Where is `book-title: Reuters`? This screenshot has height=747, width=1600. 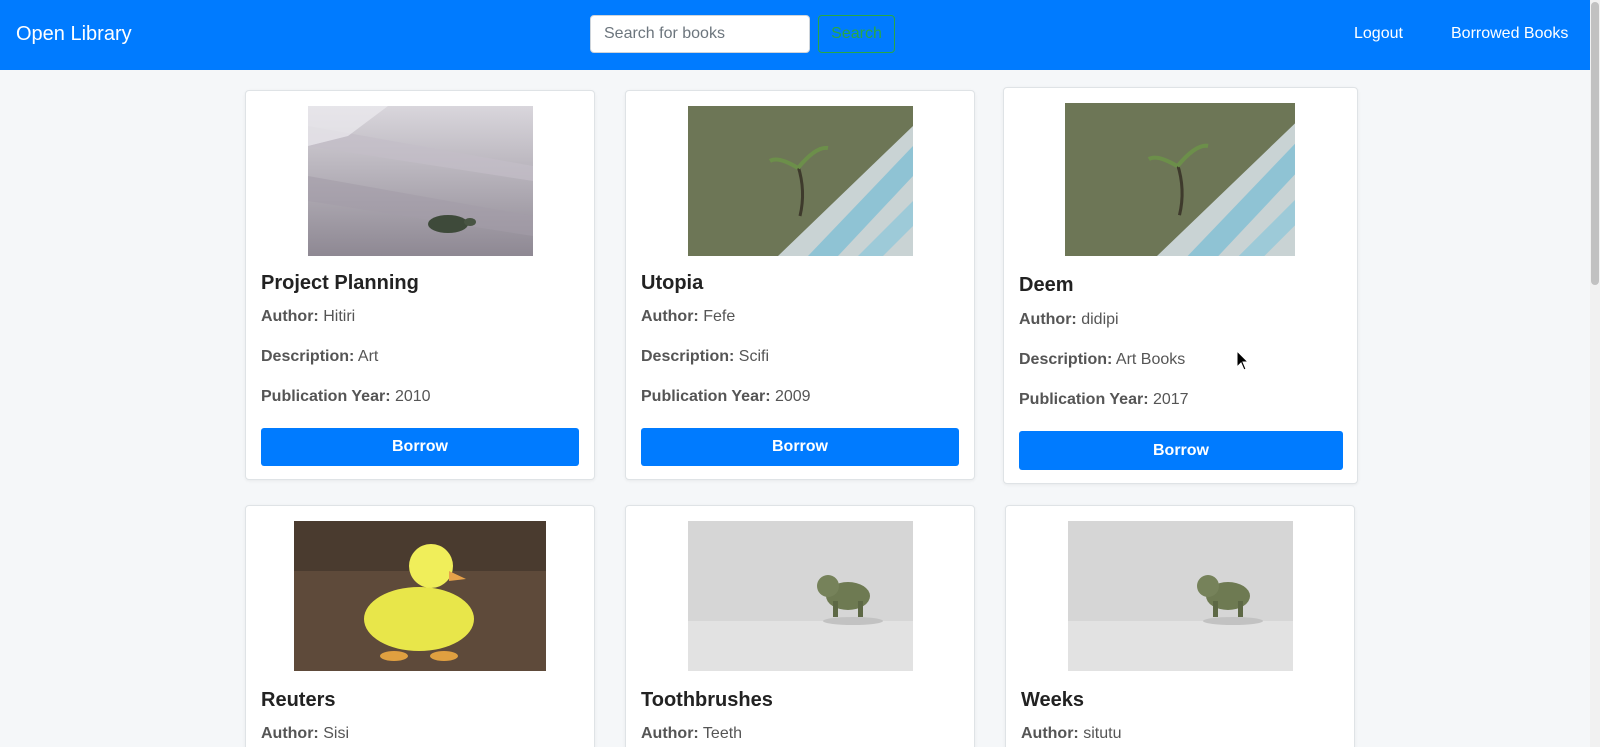
book-title: Reuters is located at coordinates (298, 700).